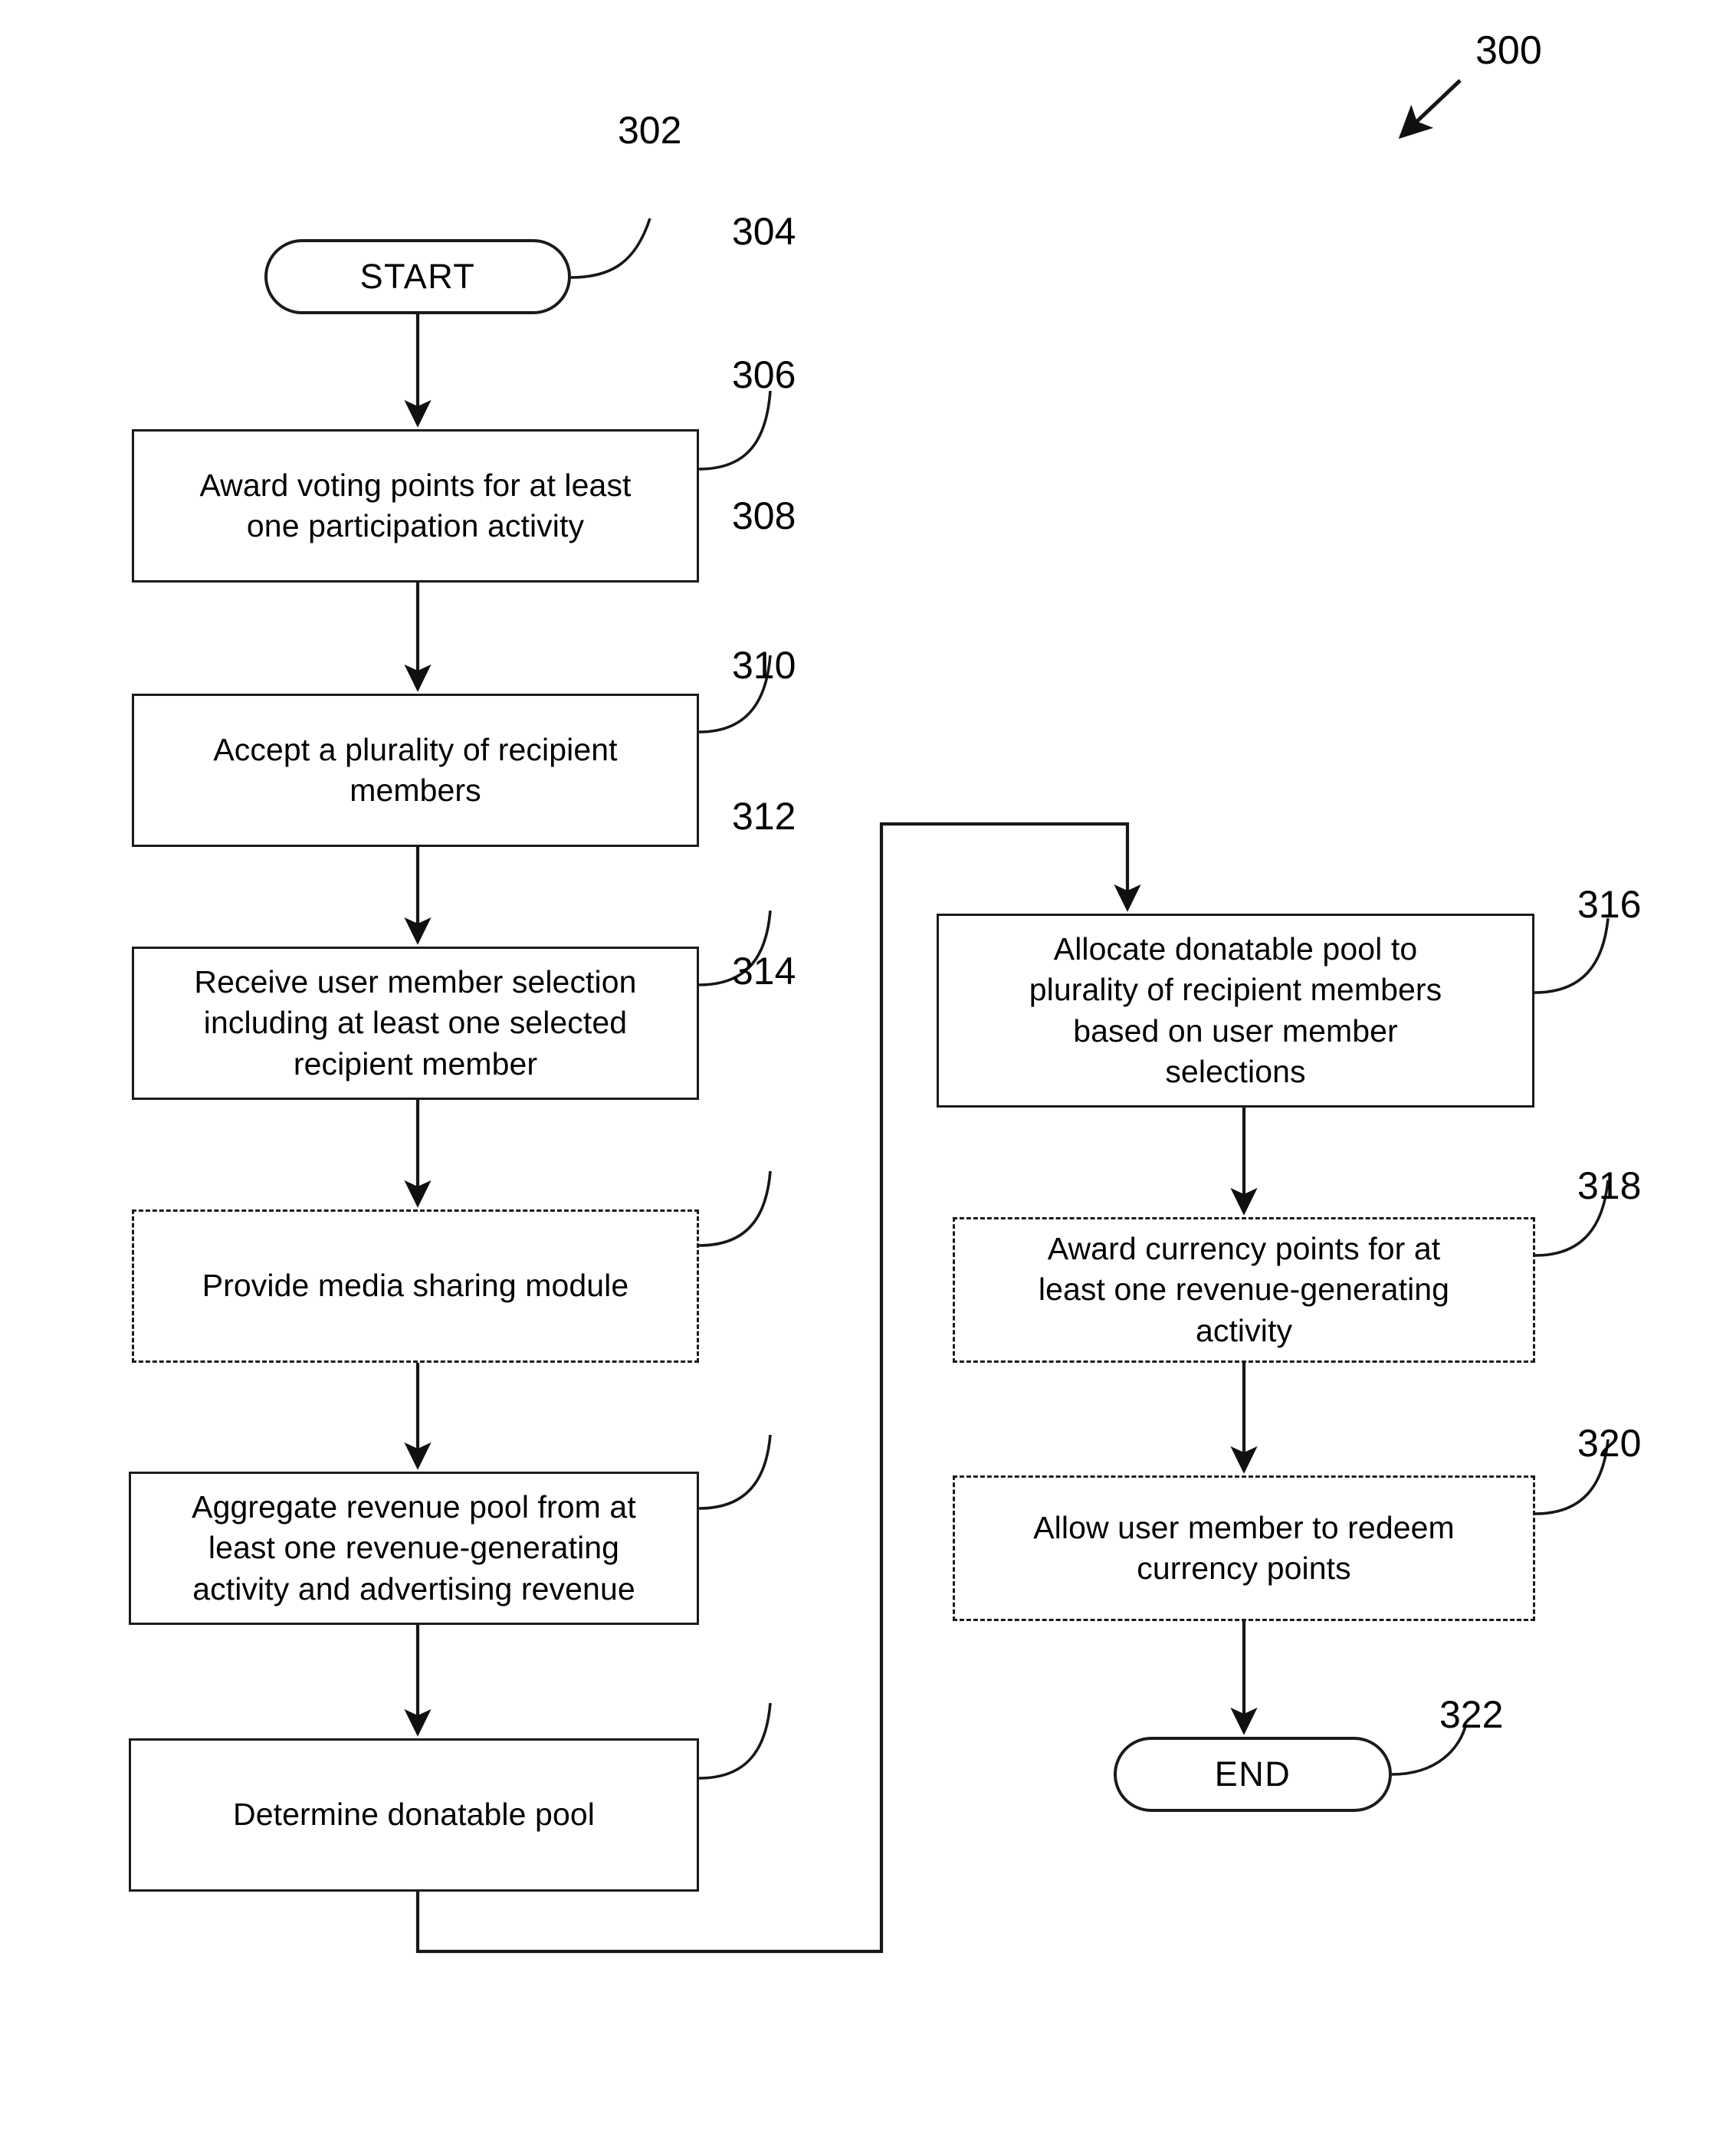 This screenshot has width=1736, height=2130. I want to click on node-determine-donatable-pool: Determine donatable pool, so click(414, 1815).